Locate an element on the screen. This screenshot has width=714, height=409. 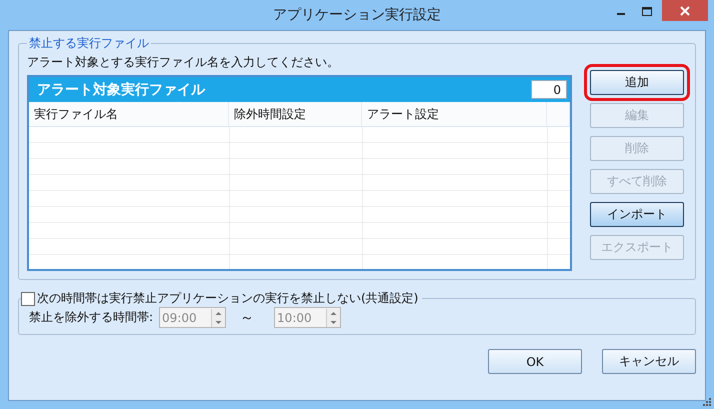
exclusion-checkbox: 次の時間帯は実行禁止アプリケーションの実行を禁止しない(共通設定) is located at coordinates (219, 298).